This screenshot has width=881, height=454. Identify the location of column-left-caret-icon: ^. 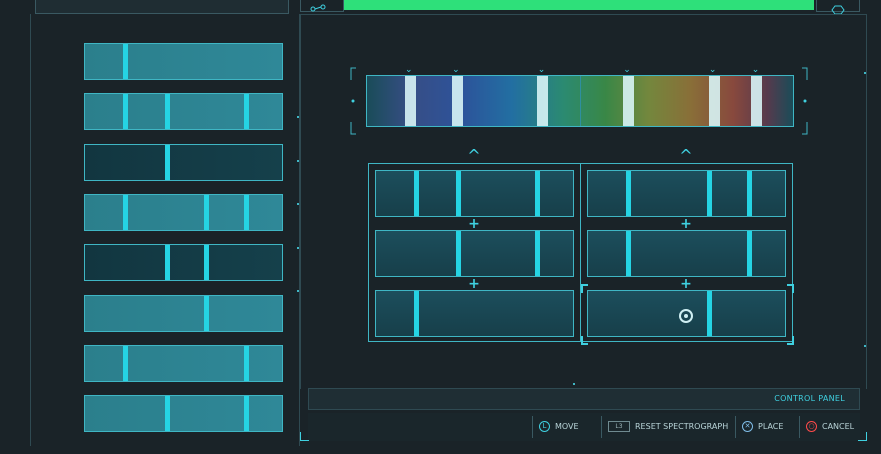
(474, 155).